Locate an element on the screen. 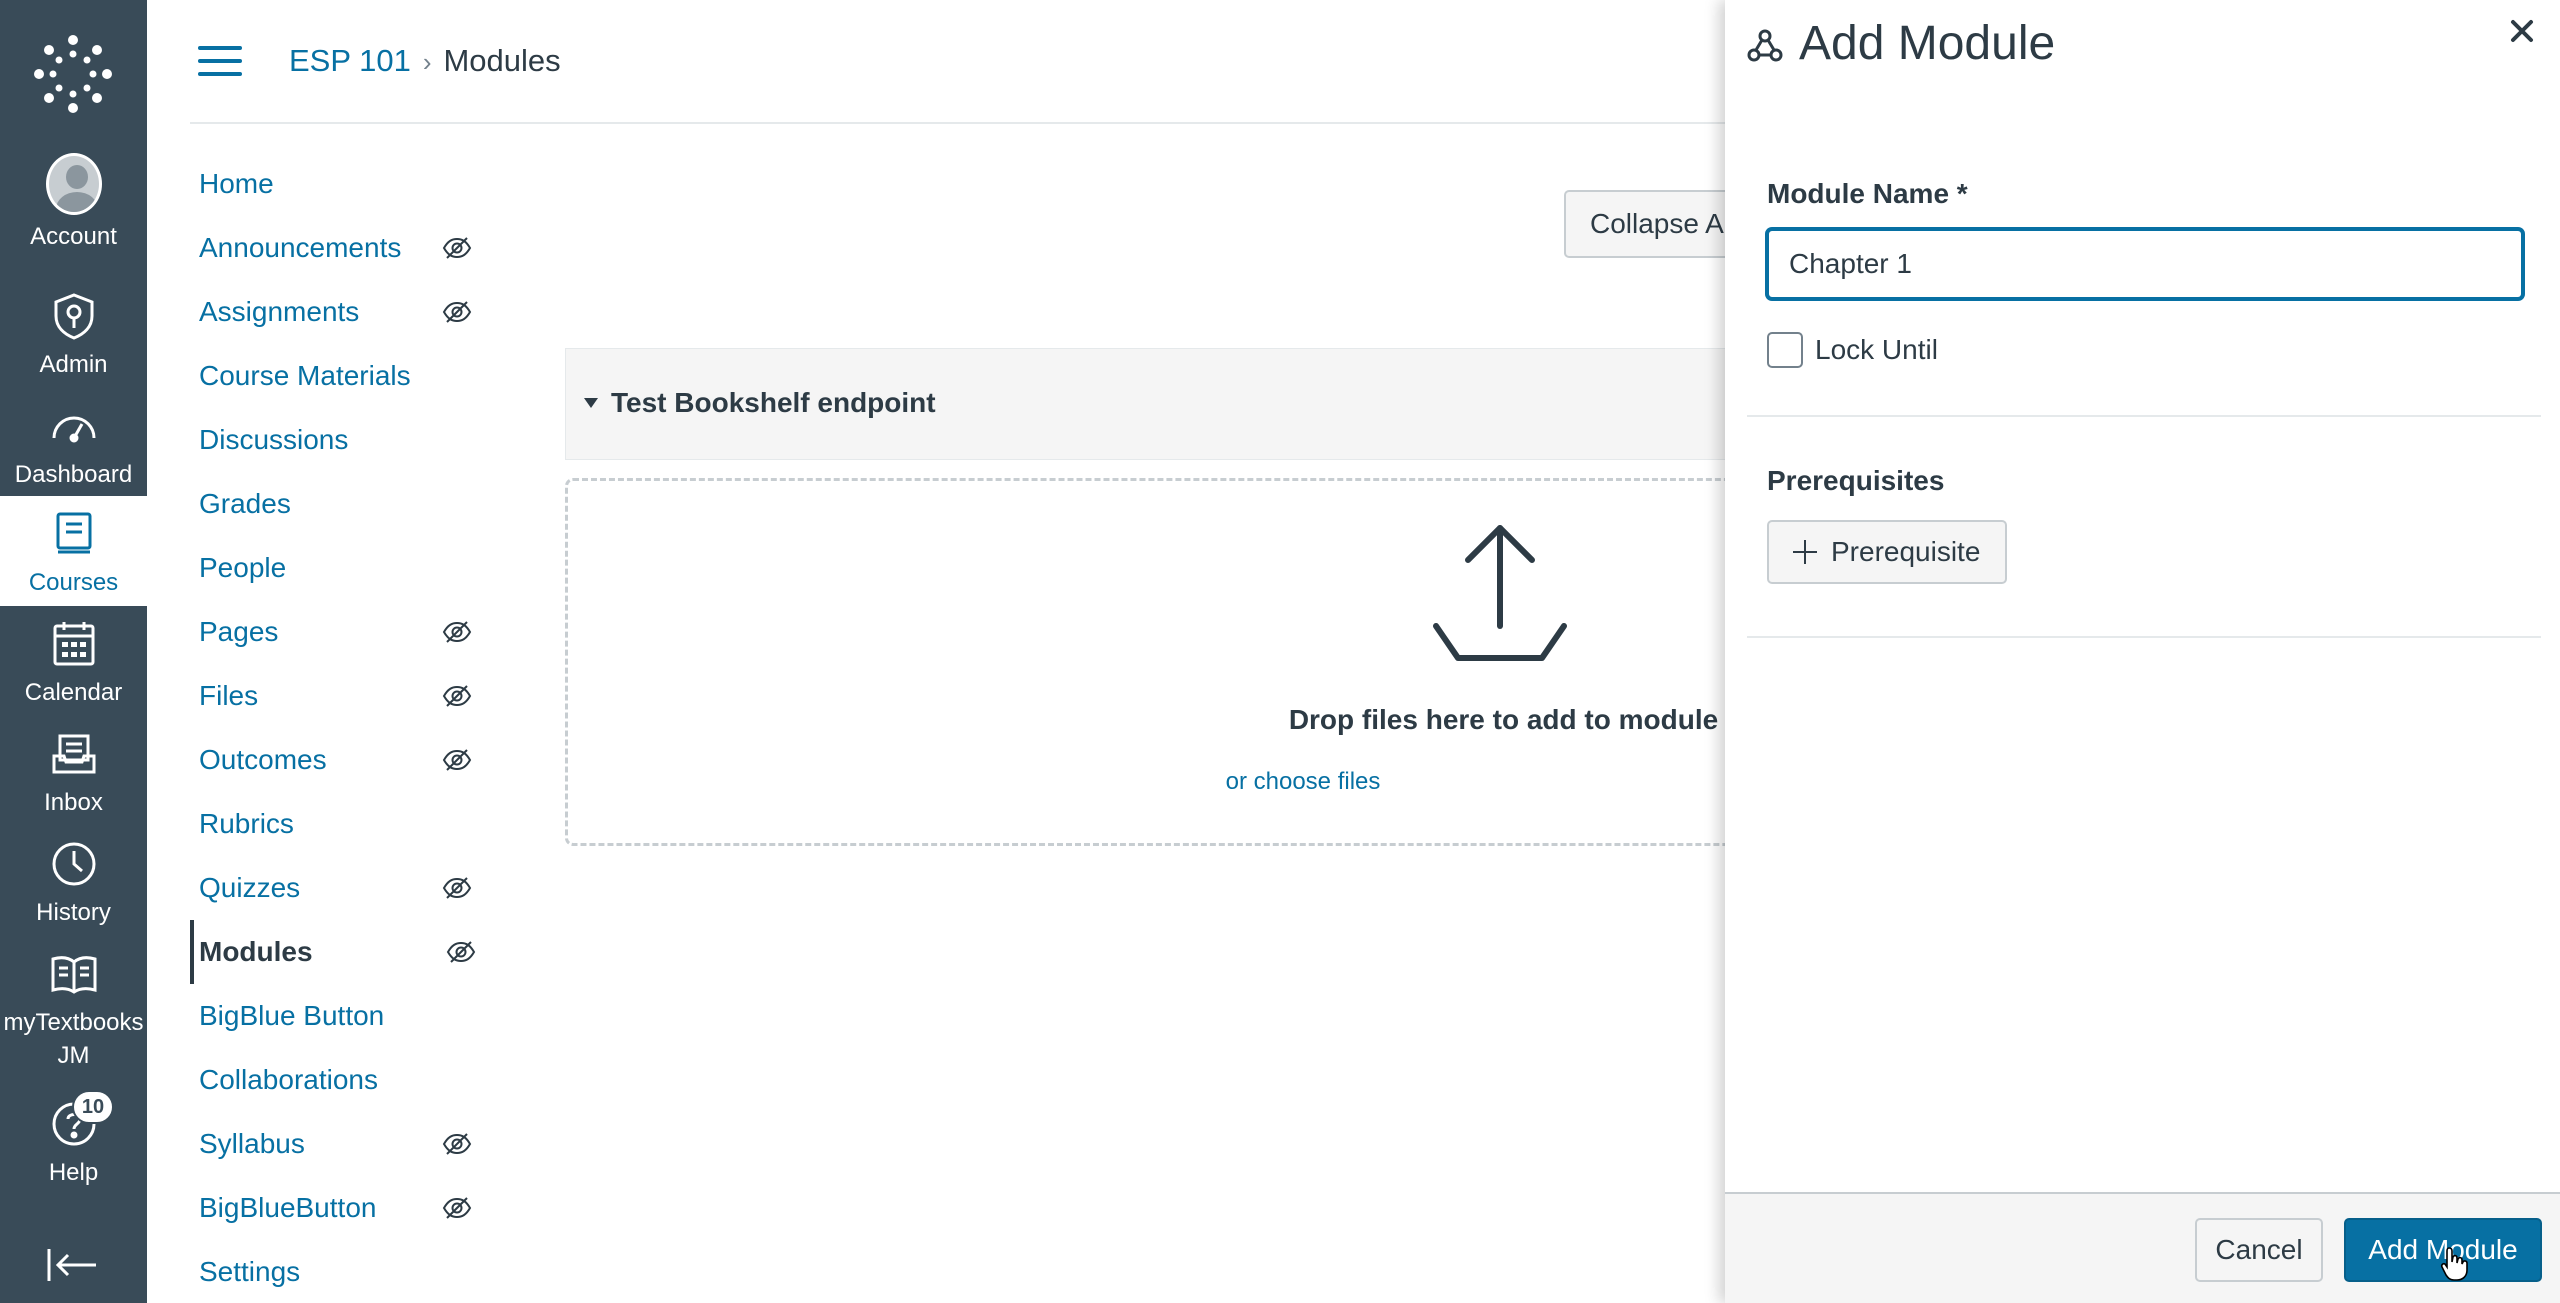 The height and width of the screenshot is (1303, 2560). course-nav-label: Syllabus is located at coordinates (252, 1143).